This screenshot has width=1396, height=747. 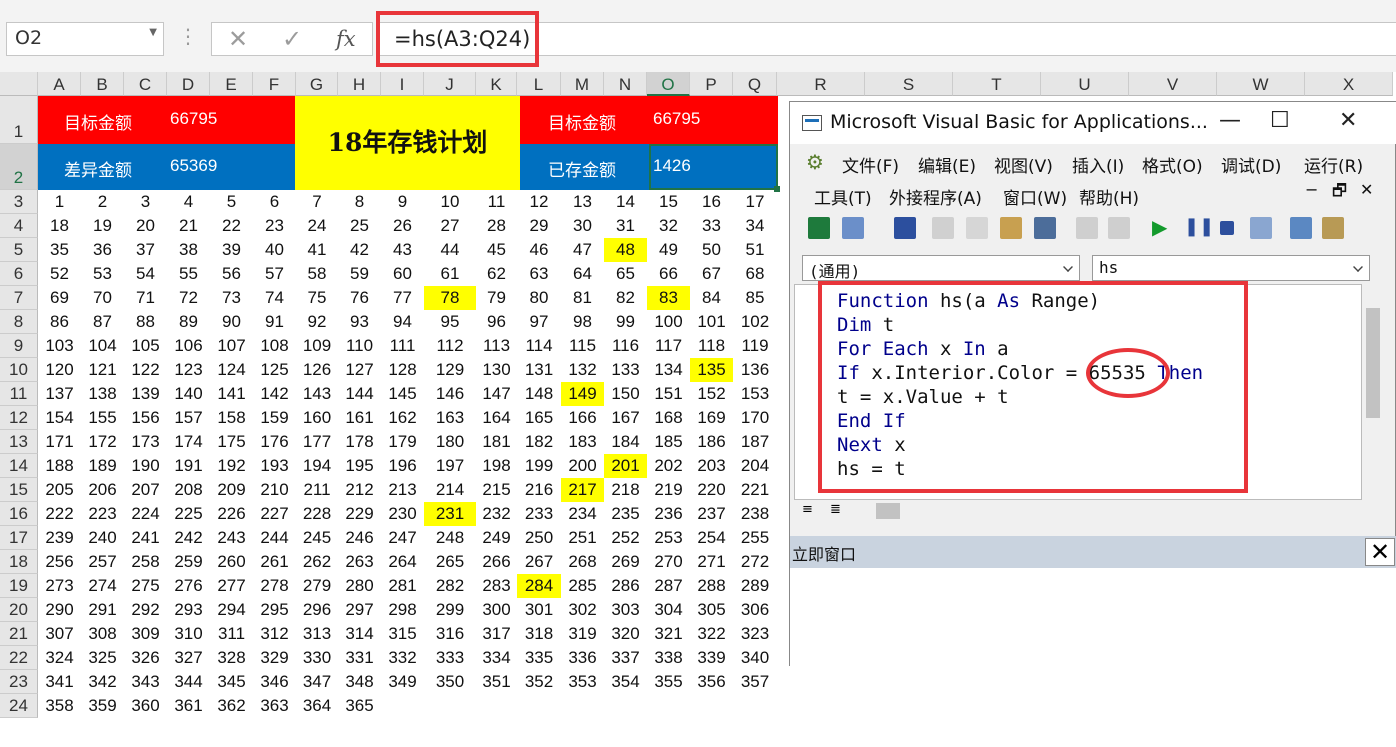 I want to click on number-cell: 258, so click(x=145, y=562).